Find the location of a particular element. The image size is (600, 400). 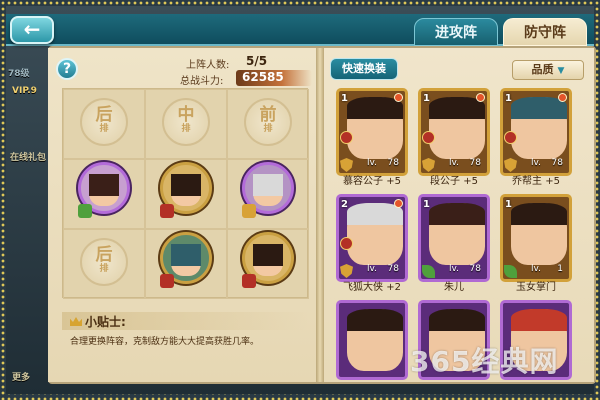

chevron-down-icon: ▼ is located at coordinates (561, 71).